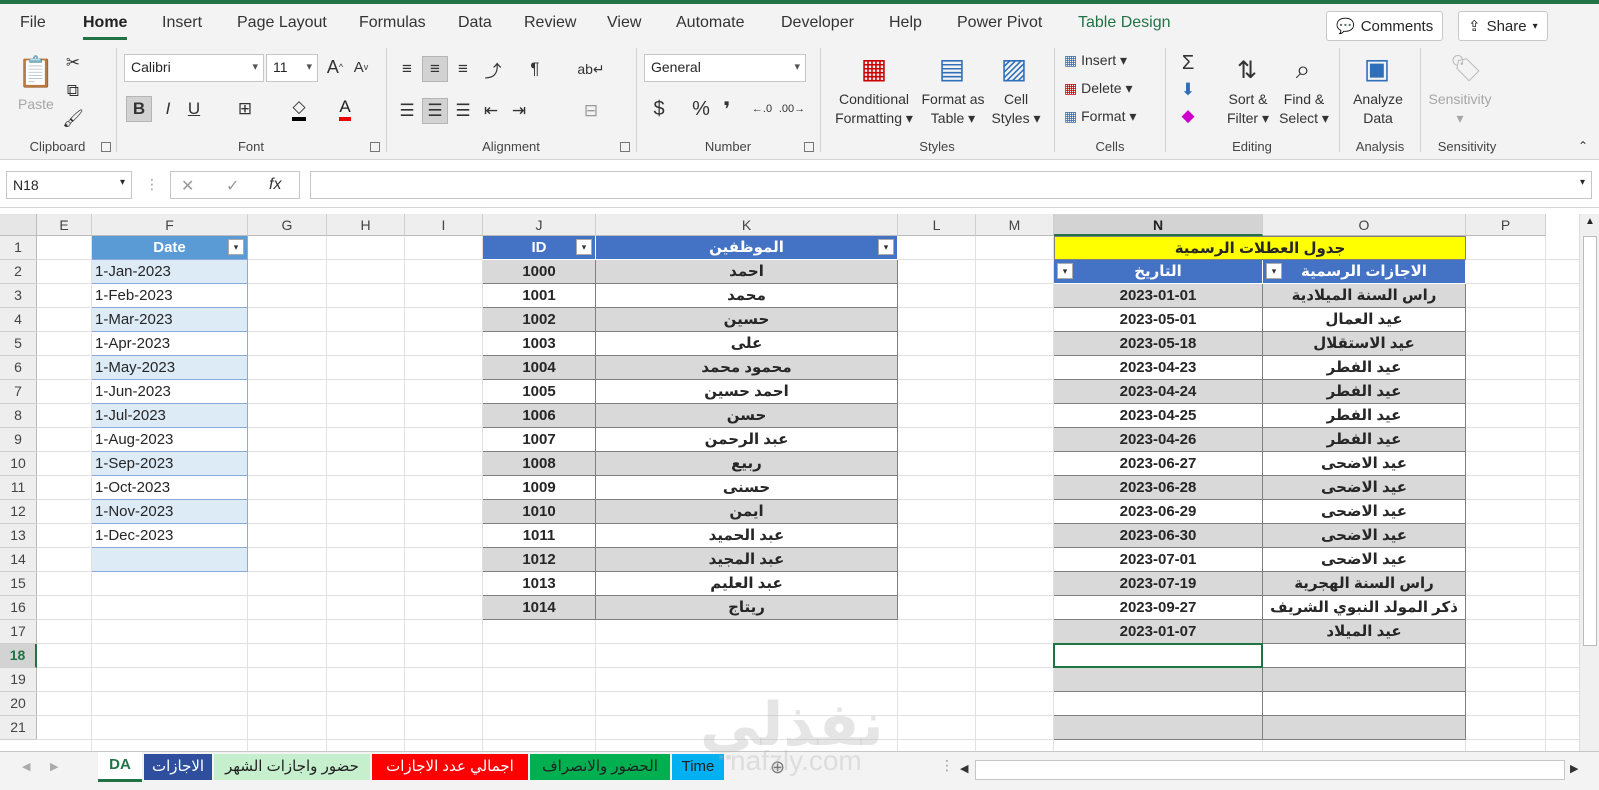 Image resolution: width=1599 pixels, height=790 pixels. What do you see at coordinates (725, 68) in the screenshot?
I see `number-format-select: General ▾` at bounding box center [725, 68].